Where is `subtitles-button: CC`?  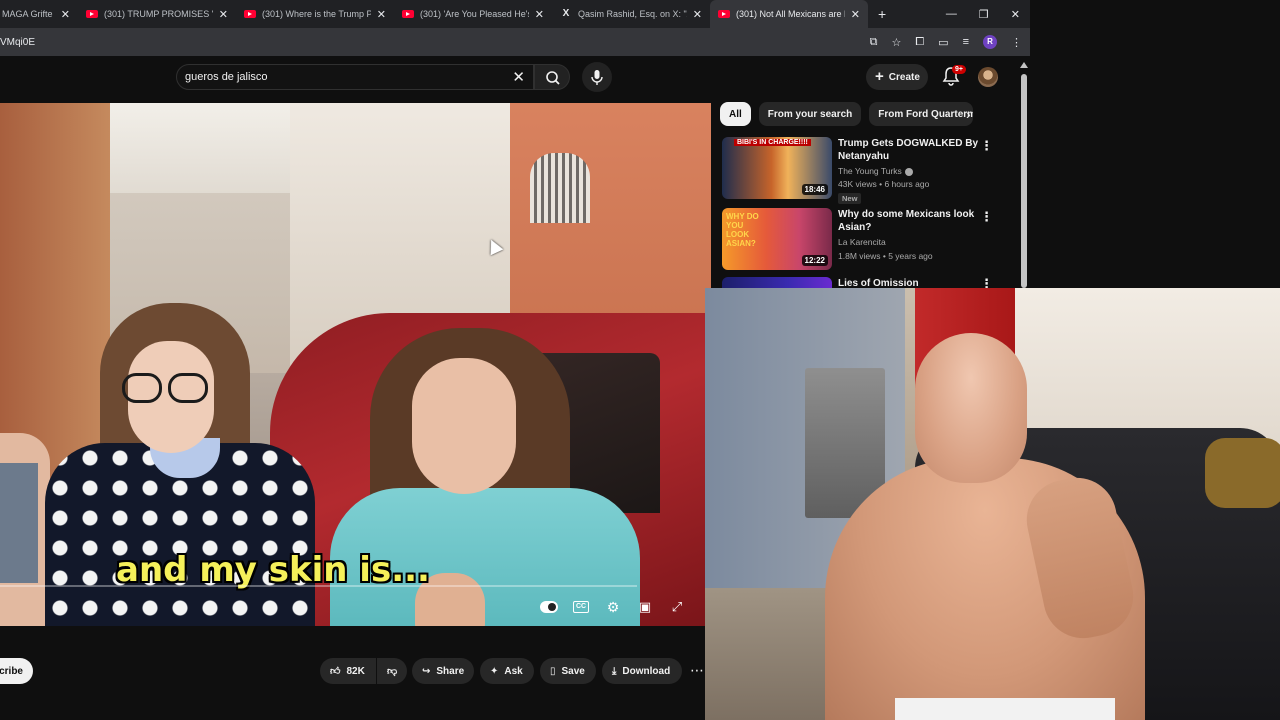 subtitles-button: CC is located at coordinates (581, 607).